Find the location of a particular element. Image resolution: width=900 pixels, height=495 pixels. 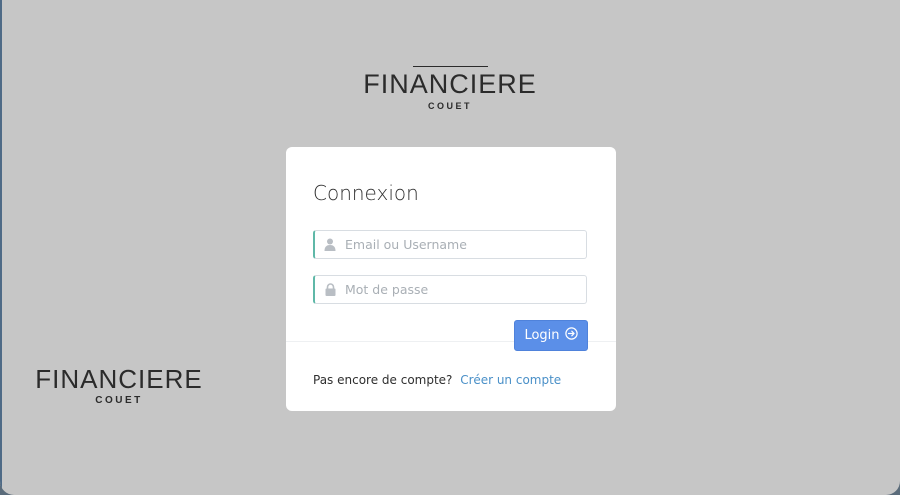

brand-logo-top: FINANCIERE COUET is located at coordinates (450, 88).